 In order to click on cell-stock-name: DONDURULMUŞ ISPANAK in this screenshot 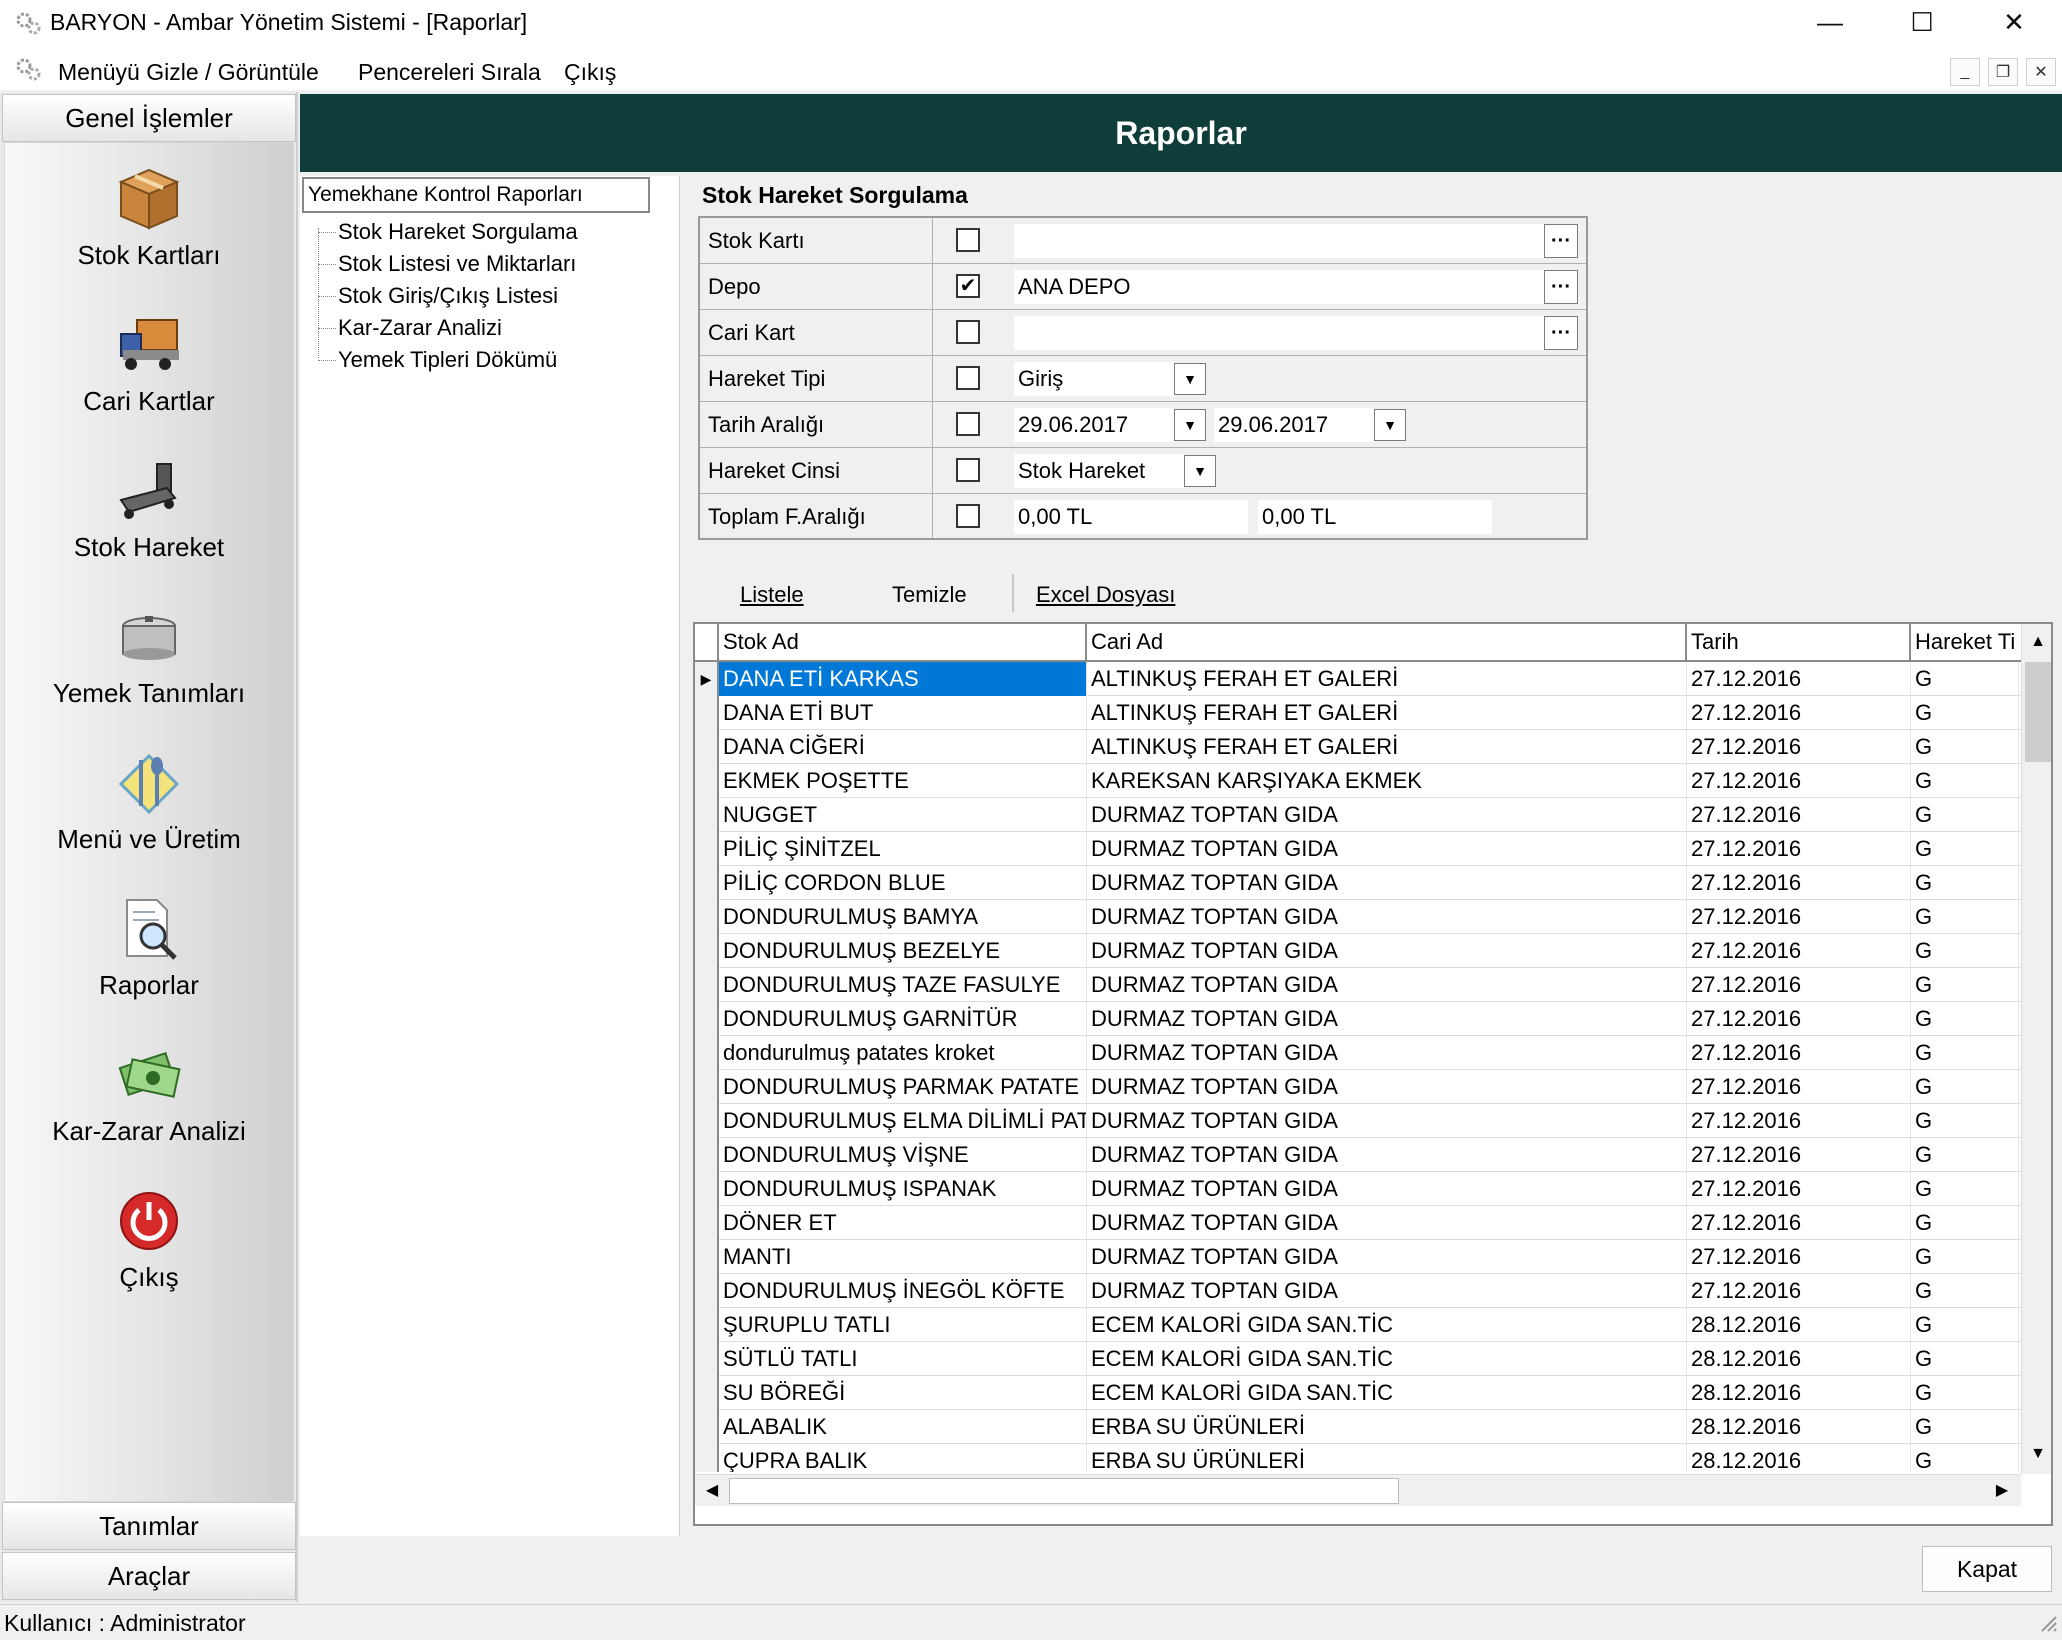, I will do `click(903, 1189)`.